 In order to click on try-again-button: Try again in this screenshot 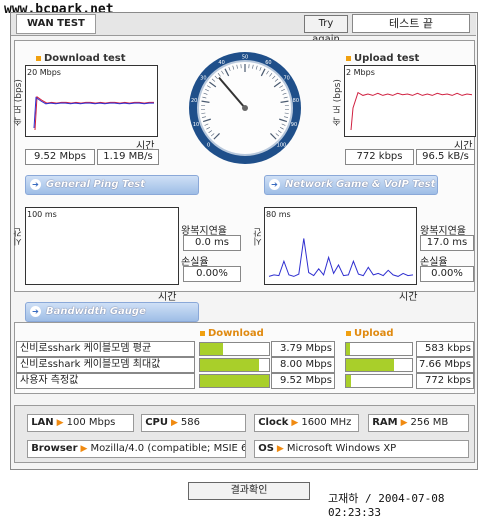, I will do `click(326, 24)`.